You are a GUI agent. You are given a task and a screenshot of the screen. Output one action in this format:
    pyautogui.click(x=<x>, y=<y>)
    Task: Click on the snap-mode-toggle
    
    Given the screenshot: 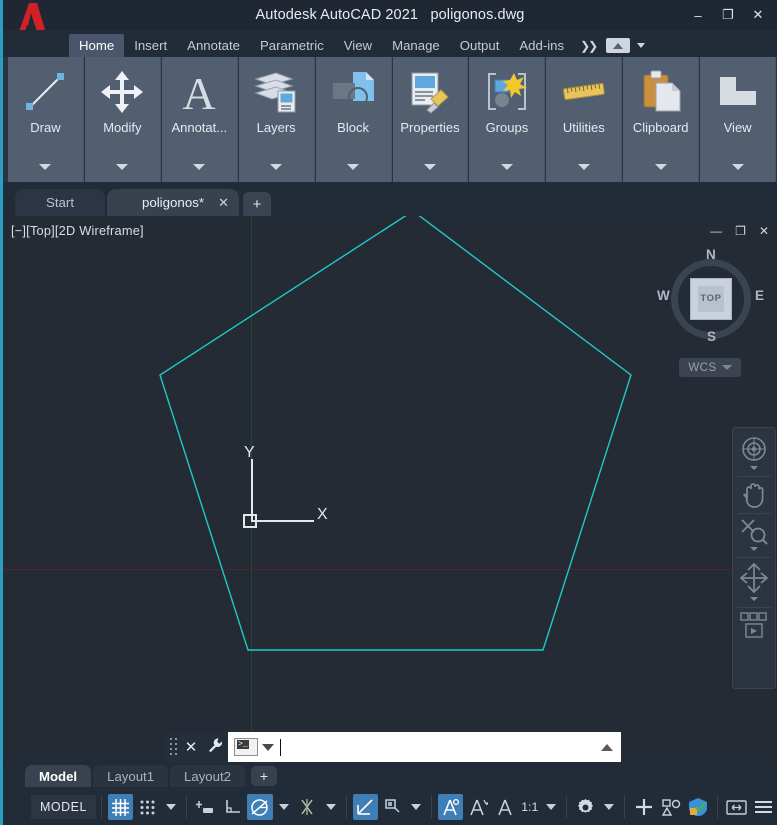 What is the action you would take?
    pyautogui.click(x=147, y=807)
    